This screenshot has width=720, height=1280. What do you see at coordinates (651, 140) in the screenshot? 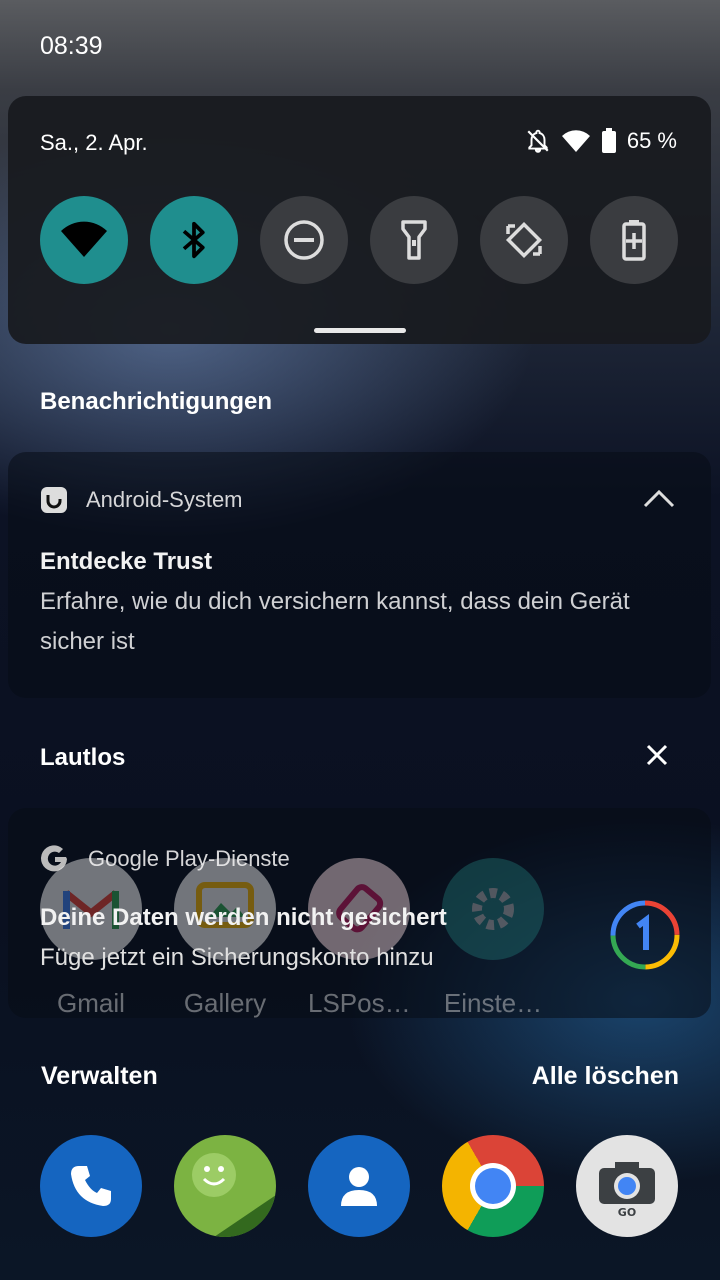
I see `battery-percent: 65 %` at bounding box center [651, 140].